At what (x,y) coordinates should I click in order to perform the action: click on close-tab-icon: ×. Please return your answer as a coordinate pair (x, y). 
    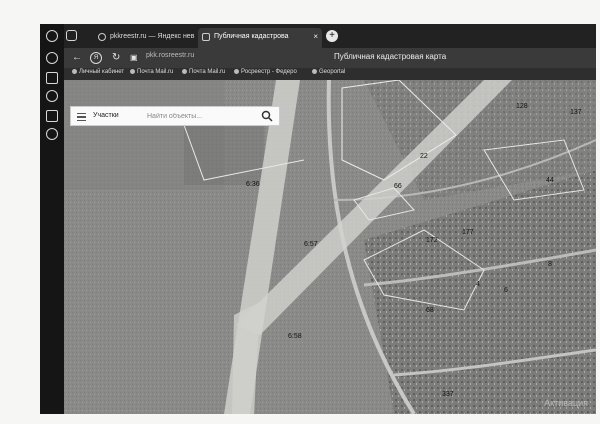
    Looking at the image, I should click on (315, 37).